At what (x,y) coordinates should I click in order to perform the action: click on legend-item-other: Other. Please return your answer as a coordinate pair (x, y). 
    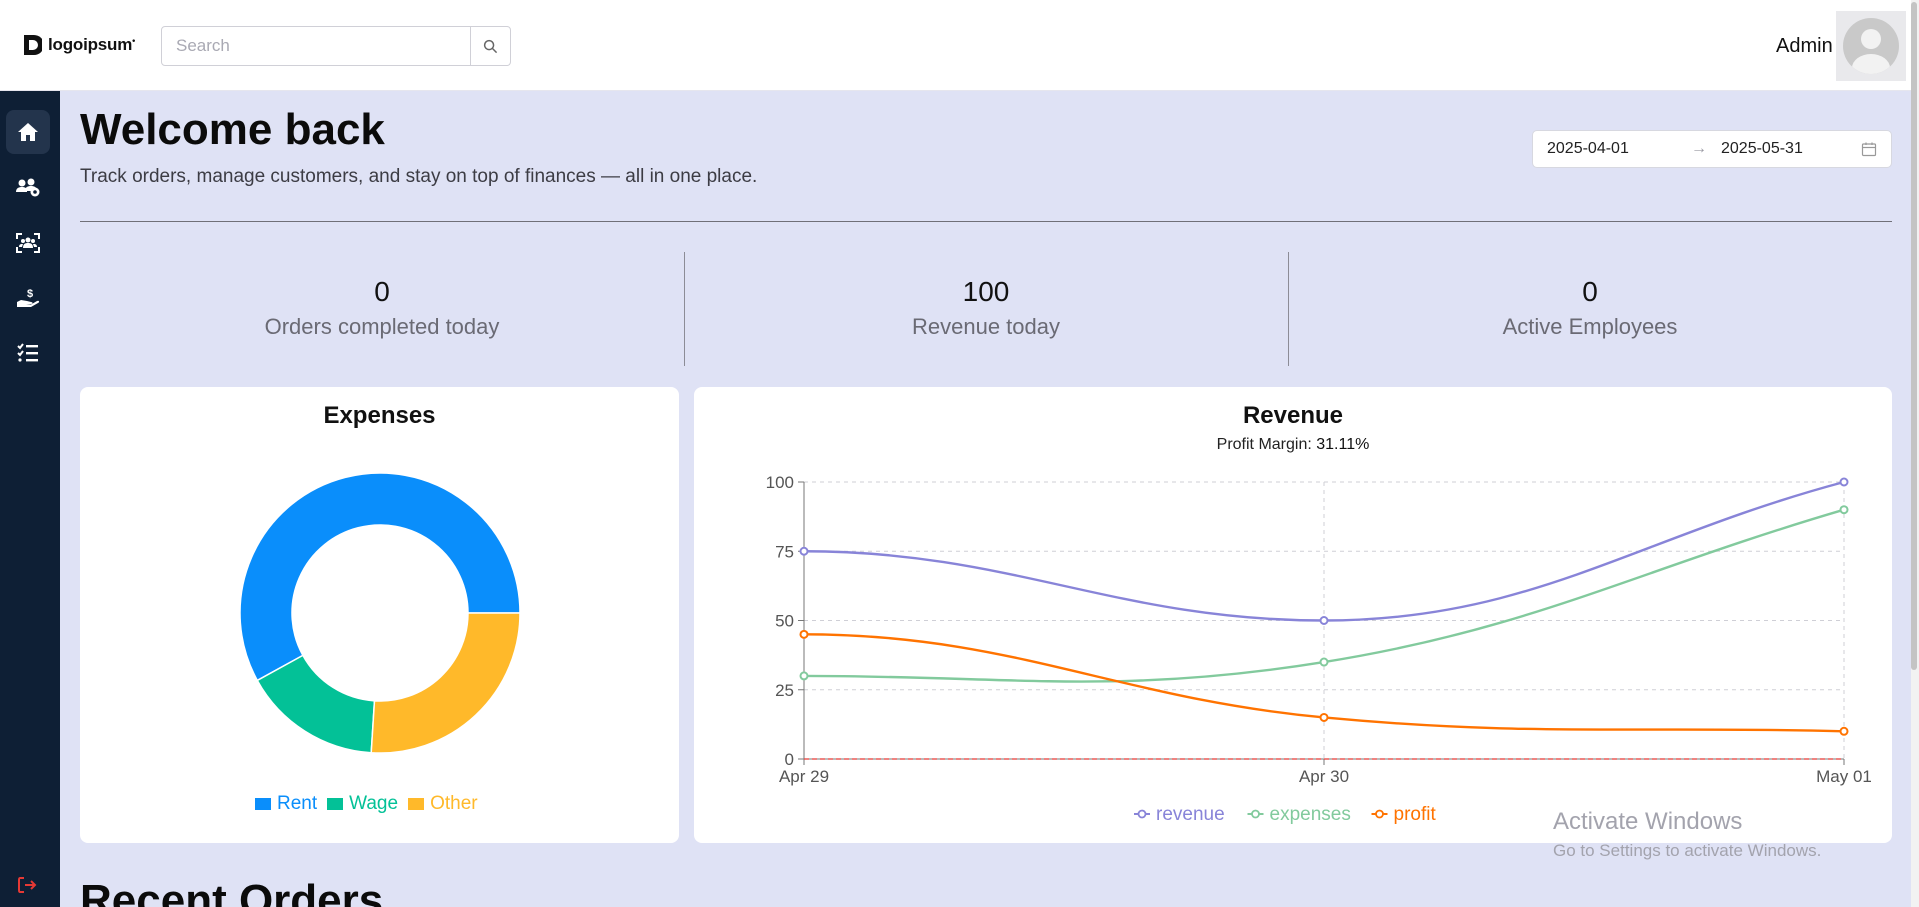
    Looking at the image, I should click on (443, 804).